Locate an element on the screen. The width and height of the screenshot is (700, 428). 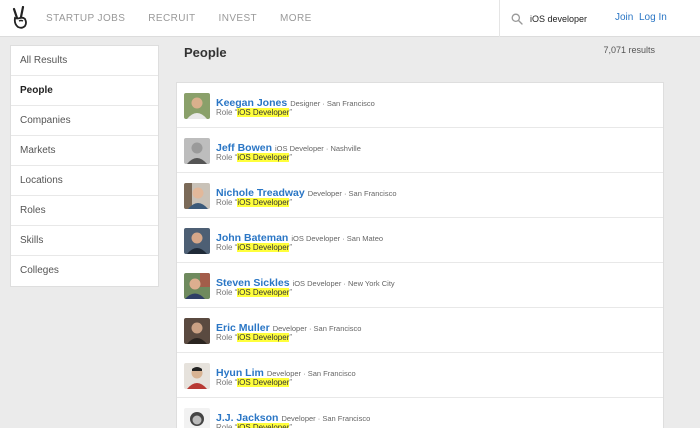
sidebar-item-skills: Skills is located at coordinates (84, 241).